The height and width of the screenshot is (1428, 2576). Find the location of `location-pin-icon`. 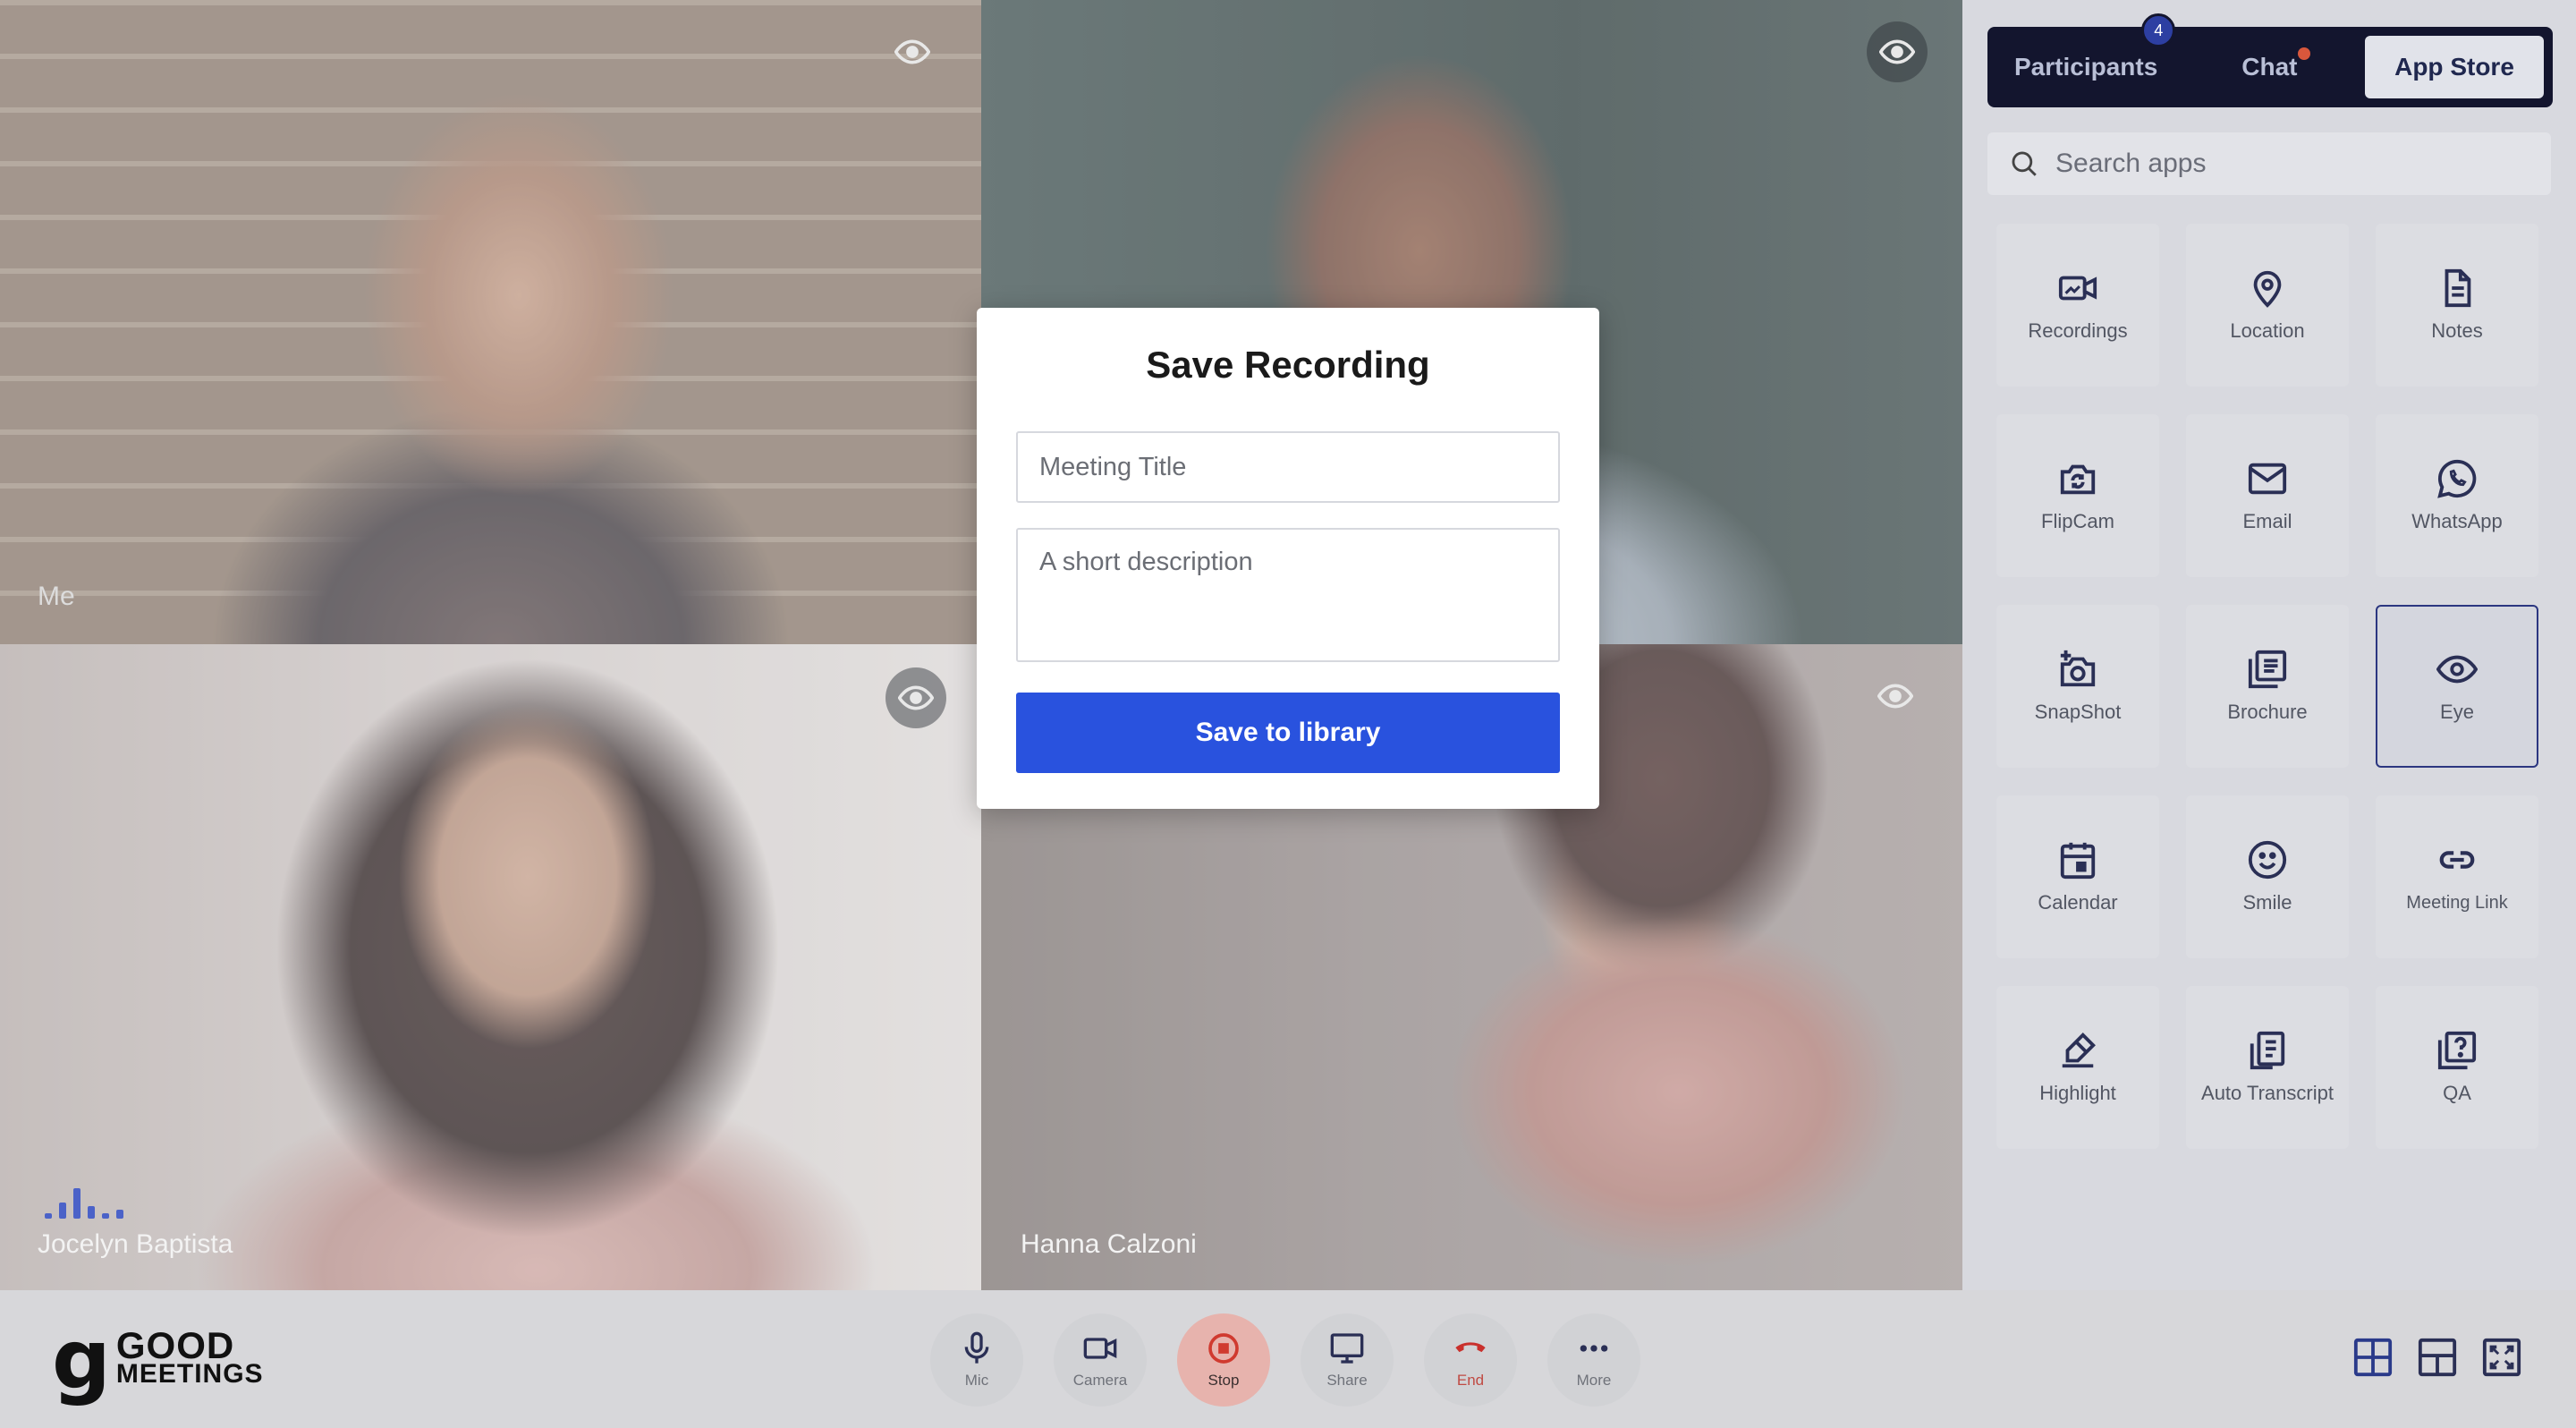

location-pin-icon is located at coordinates (2267, 289).